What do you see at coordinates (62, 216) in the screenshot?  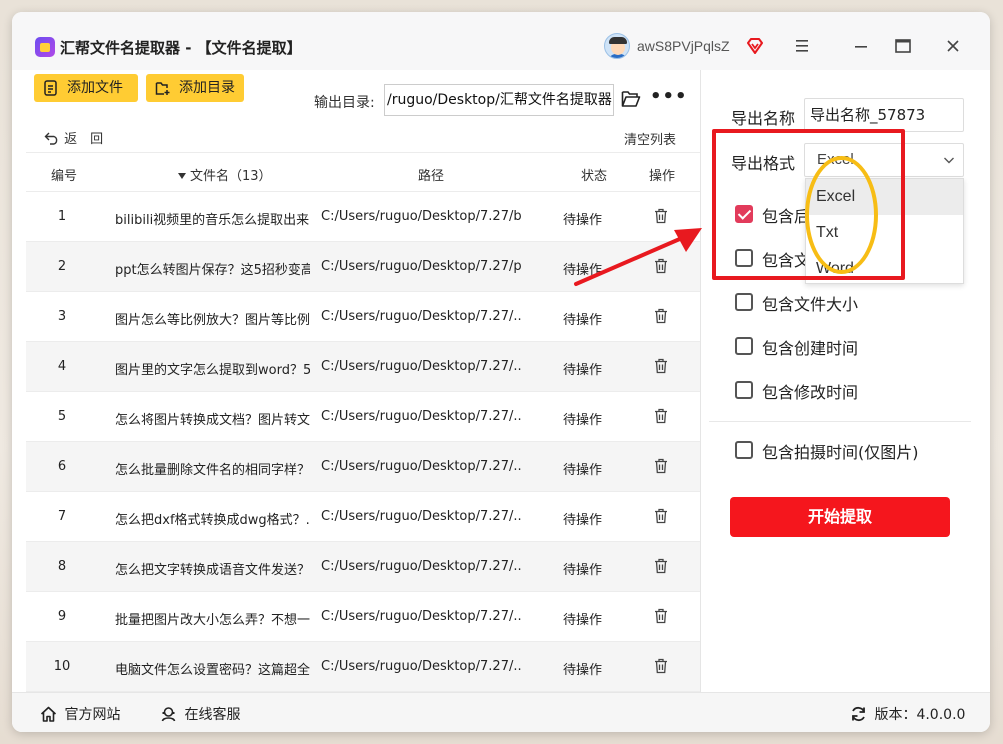 I see `row-number: 1` at bounding box center [62, 216].